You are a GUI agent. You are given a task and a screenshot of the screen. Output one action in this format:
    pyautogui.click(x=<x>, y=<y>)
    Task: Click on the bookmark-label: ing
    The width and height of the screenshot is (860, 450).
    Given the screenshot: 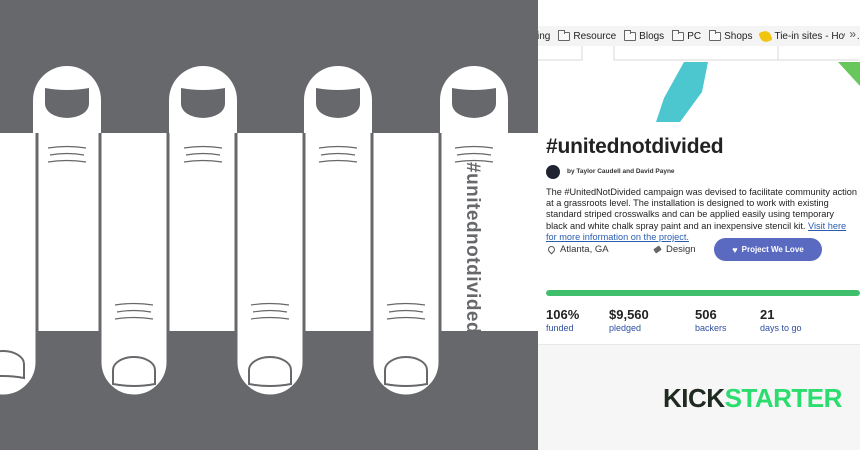 What is the action you would take?
    pyautogui.click(x=544, y=36)
    